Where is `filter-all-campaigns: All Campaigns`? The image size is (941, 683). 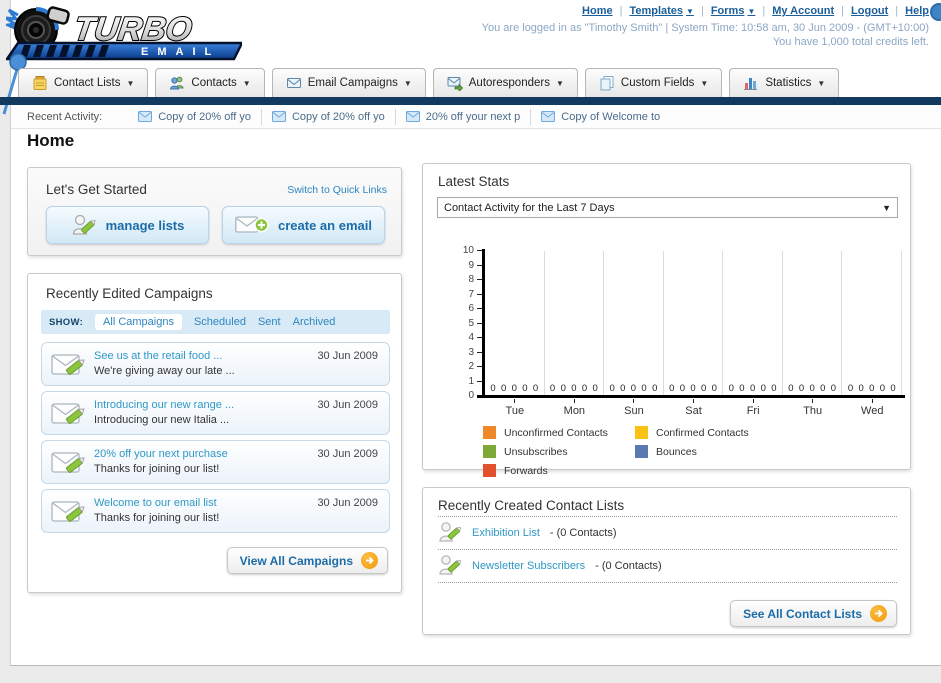
filter-all-campaigns: All Campaigns is located at coordinates (138, 322).